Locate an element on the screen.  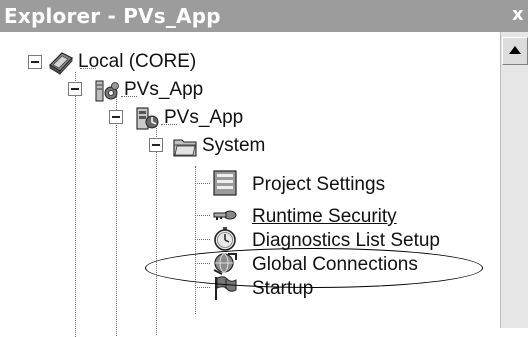
collapse-toggle-system is located at coordinates (156, 145).